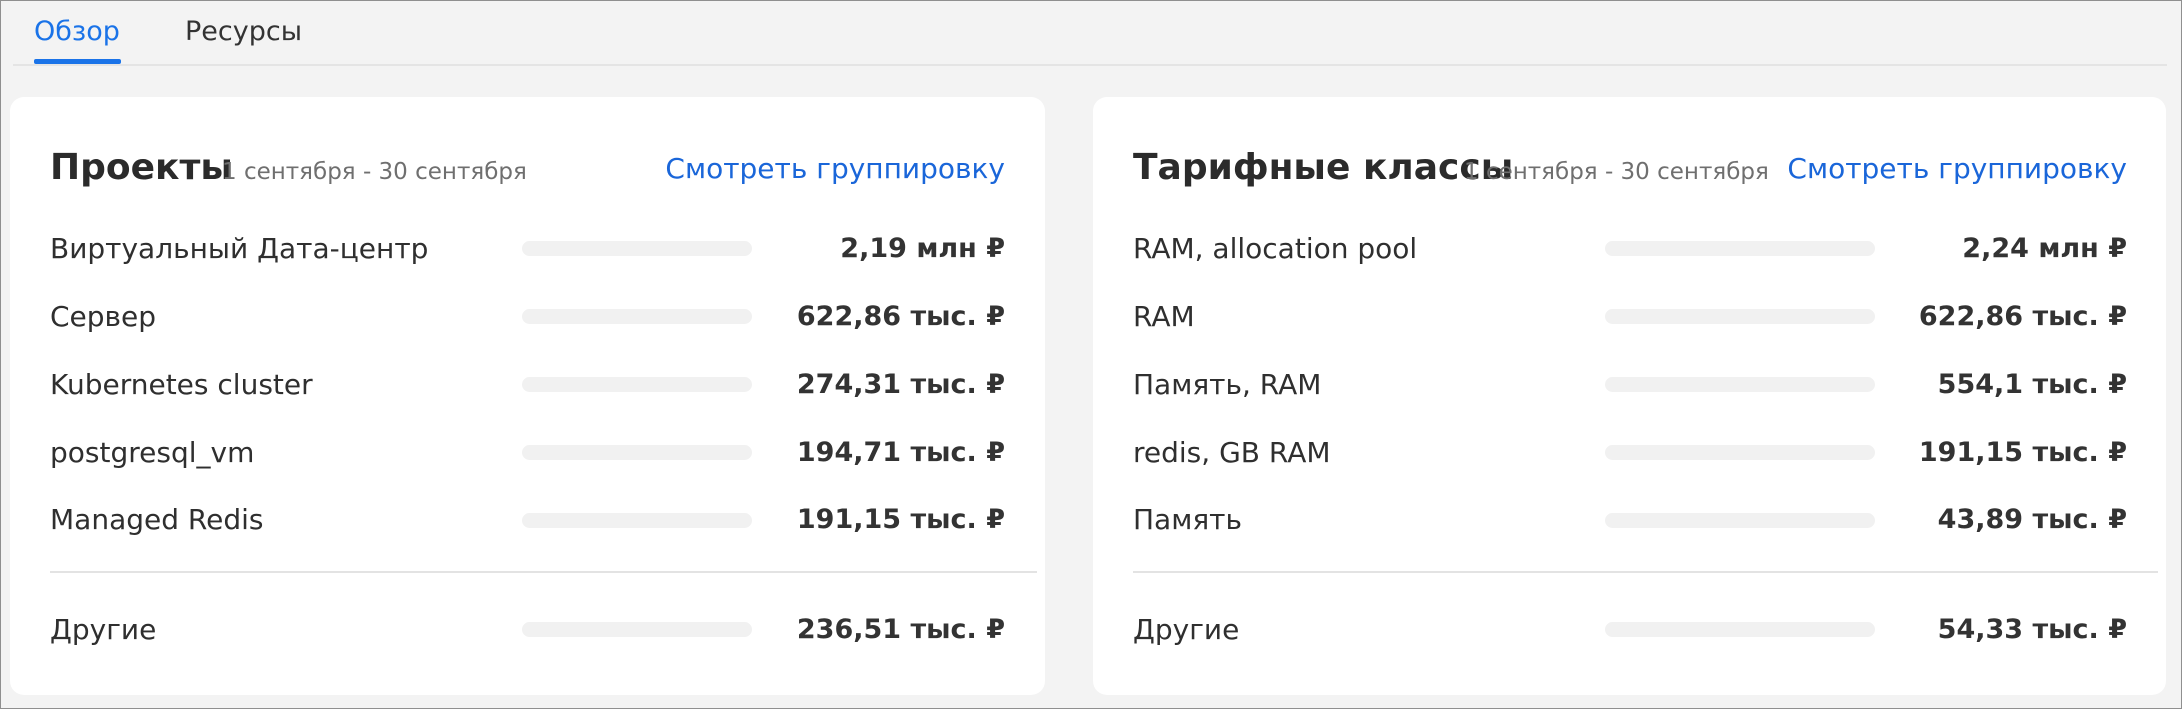  Describe the element at coordinates (900, 519) in the screenshot. I see `projects-row-value: 191,15 тыс. ₽` at that location.